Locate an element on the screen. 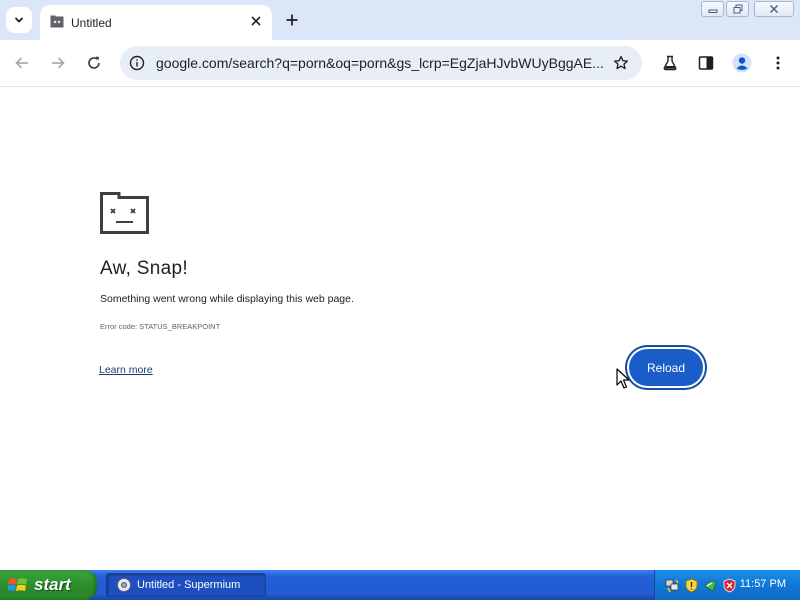  kebab-menu-icon is located at coordinates (778, 63).